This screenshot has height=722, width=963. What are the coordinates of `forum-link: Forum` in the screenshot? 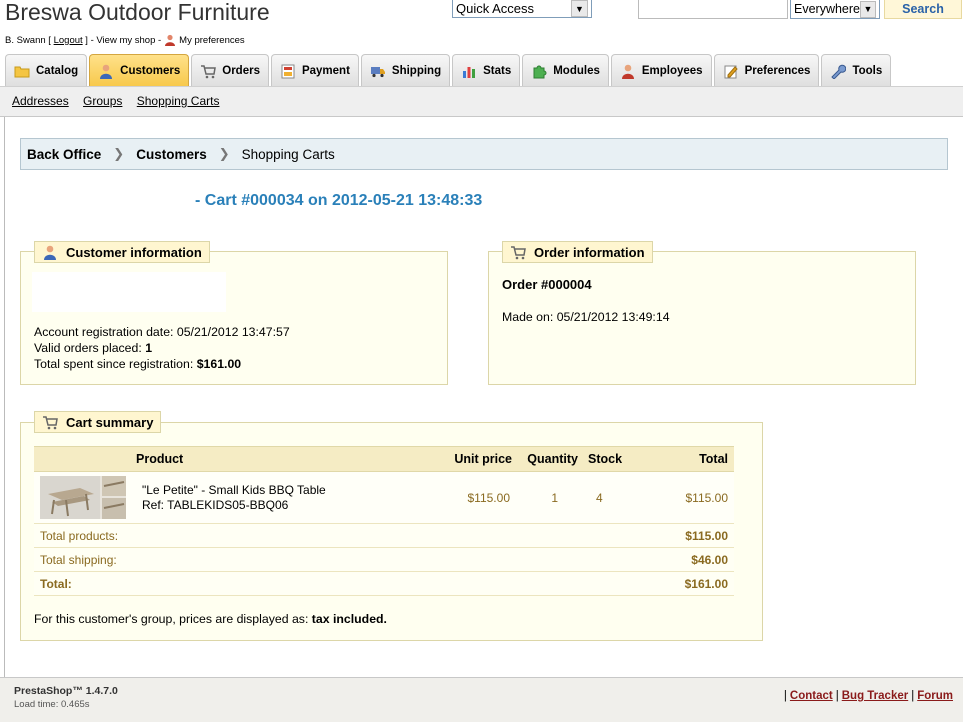 It's located at (935, 696).